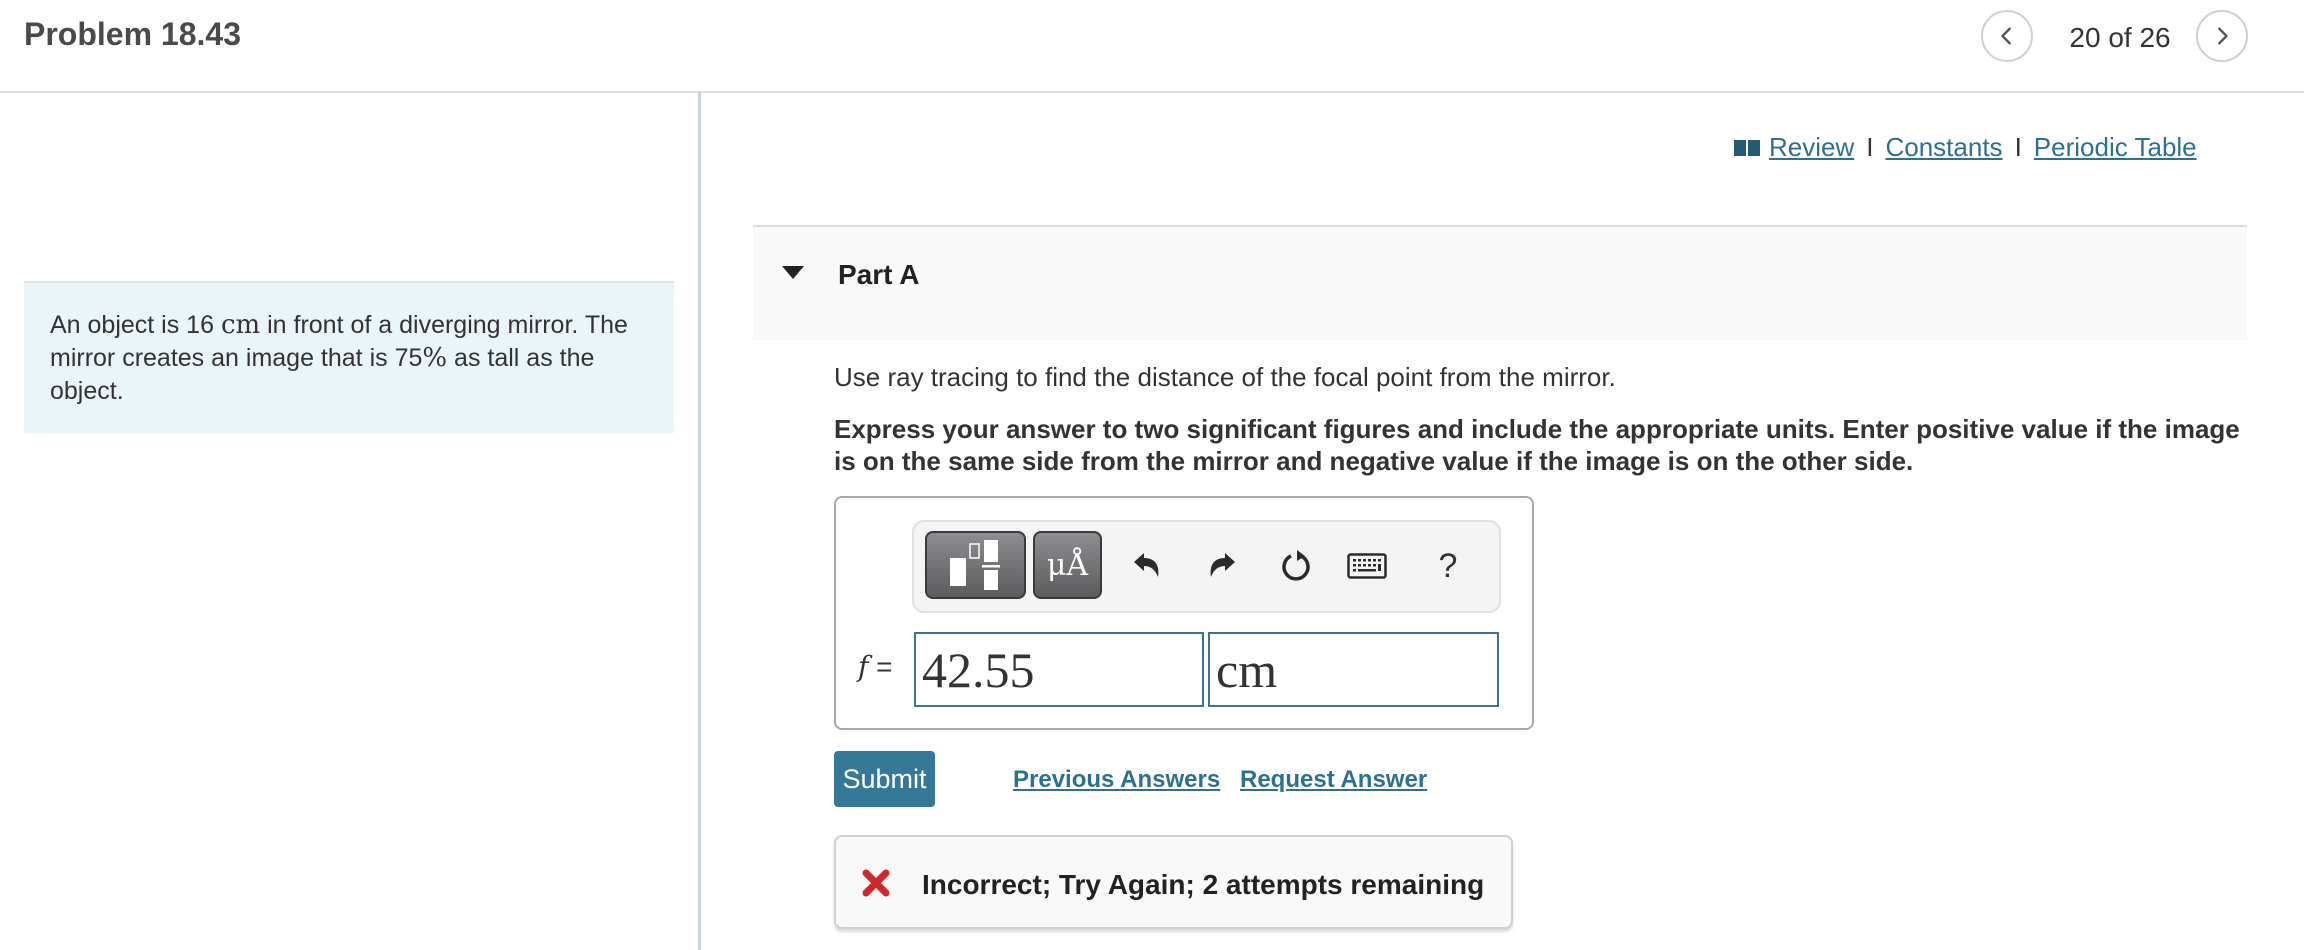  I want to click on book-icon, so click(1747, 147).